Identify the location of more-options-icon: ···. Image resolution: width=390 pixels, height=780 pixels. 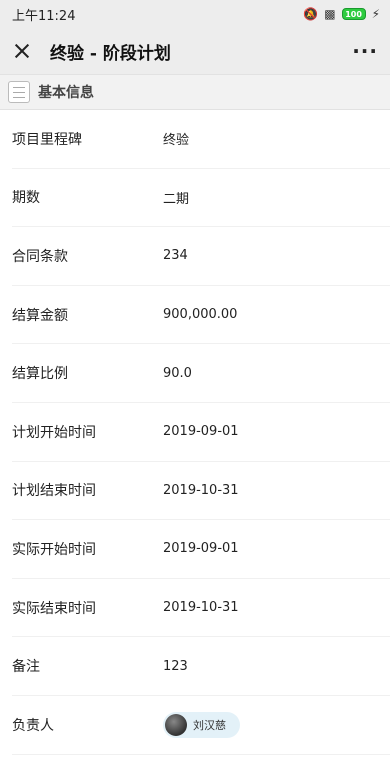
(365, 51).